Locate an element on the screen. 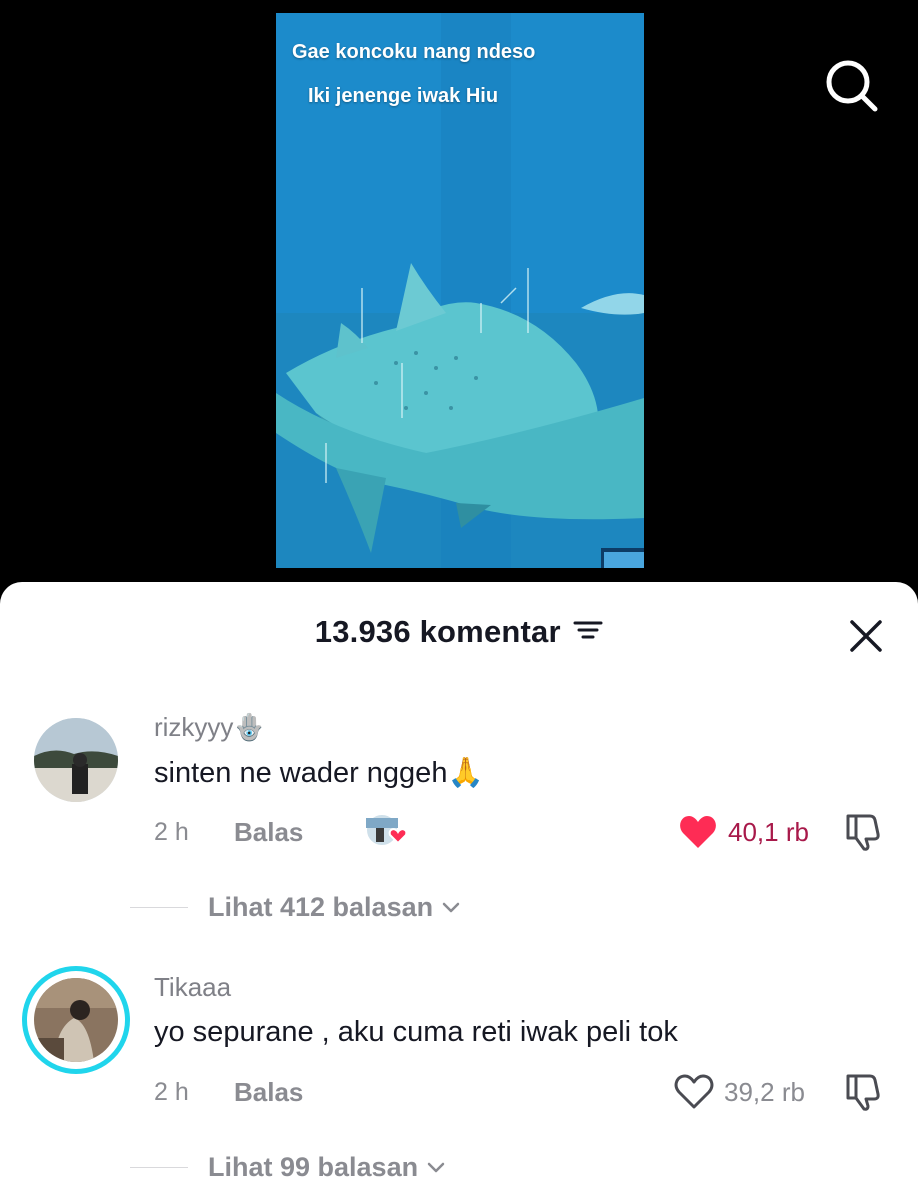 This screenshot has width=918, height=1200. video-caption-line2: Iki jenenge iwak Hiu is located at coordinates (403, 96).